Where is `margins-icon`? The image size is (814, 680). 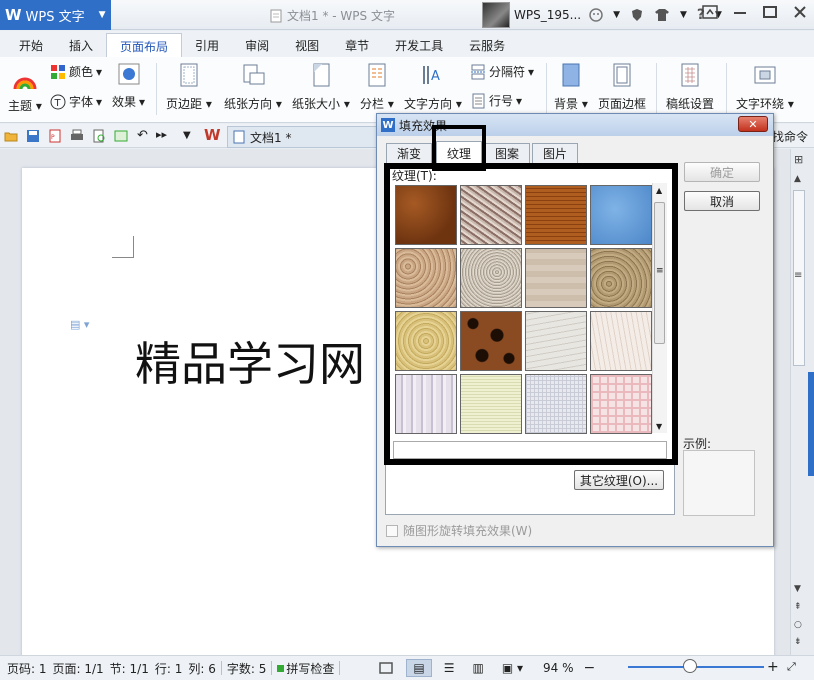 margins-icon is located at coordinates (189, 75).